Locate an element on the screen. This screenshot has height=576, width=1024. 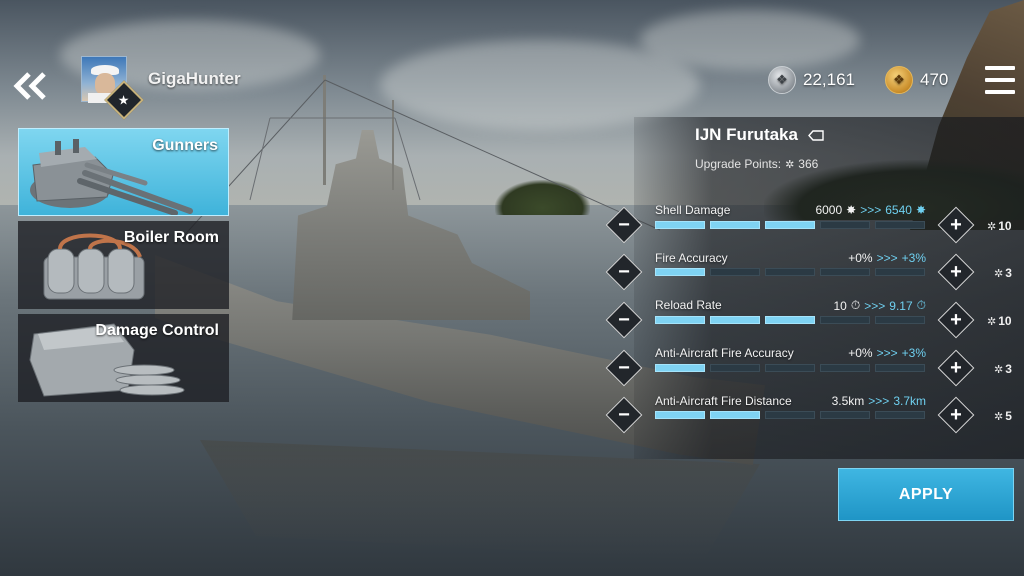
category-gunners: Gunners is located at coordinates (123, 172).